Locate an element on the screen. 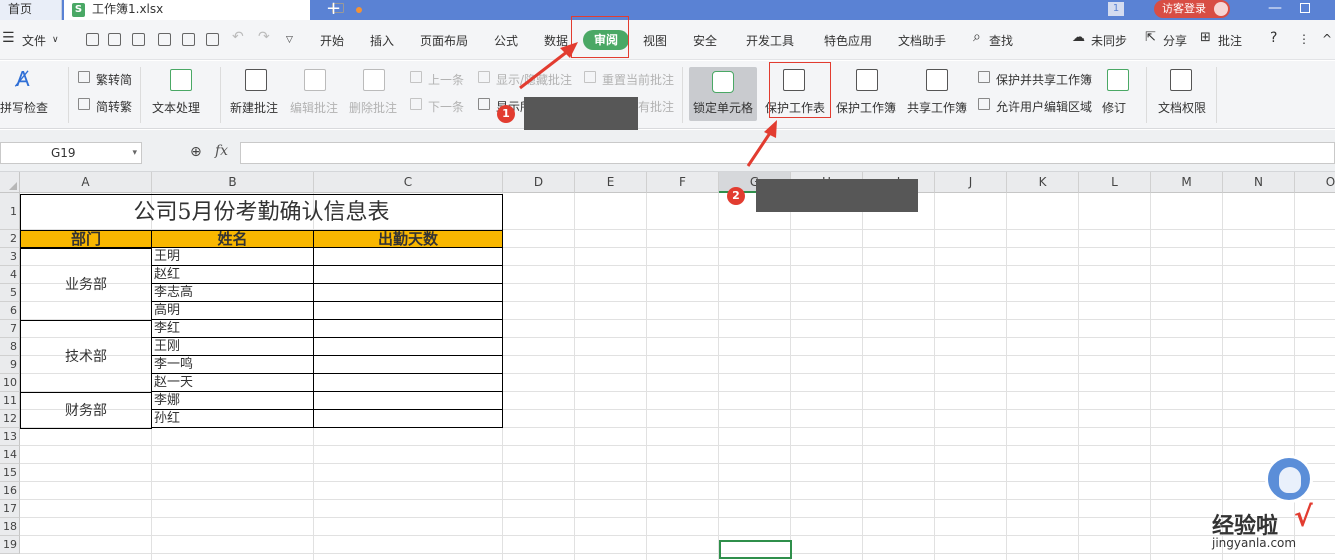  menu-tab-view: 视图 is located at coordinates (655, 40).